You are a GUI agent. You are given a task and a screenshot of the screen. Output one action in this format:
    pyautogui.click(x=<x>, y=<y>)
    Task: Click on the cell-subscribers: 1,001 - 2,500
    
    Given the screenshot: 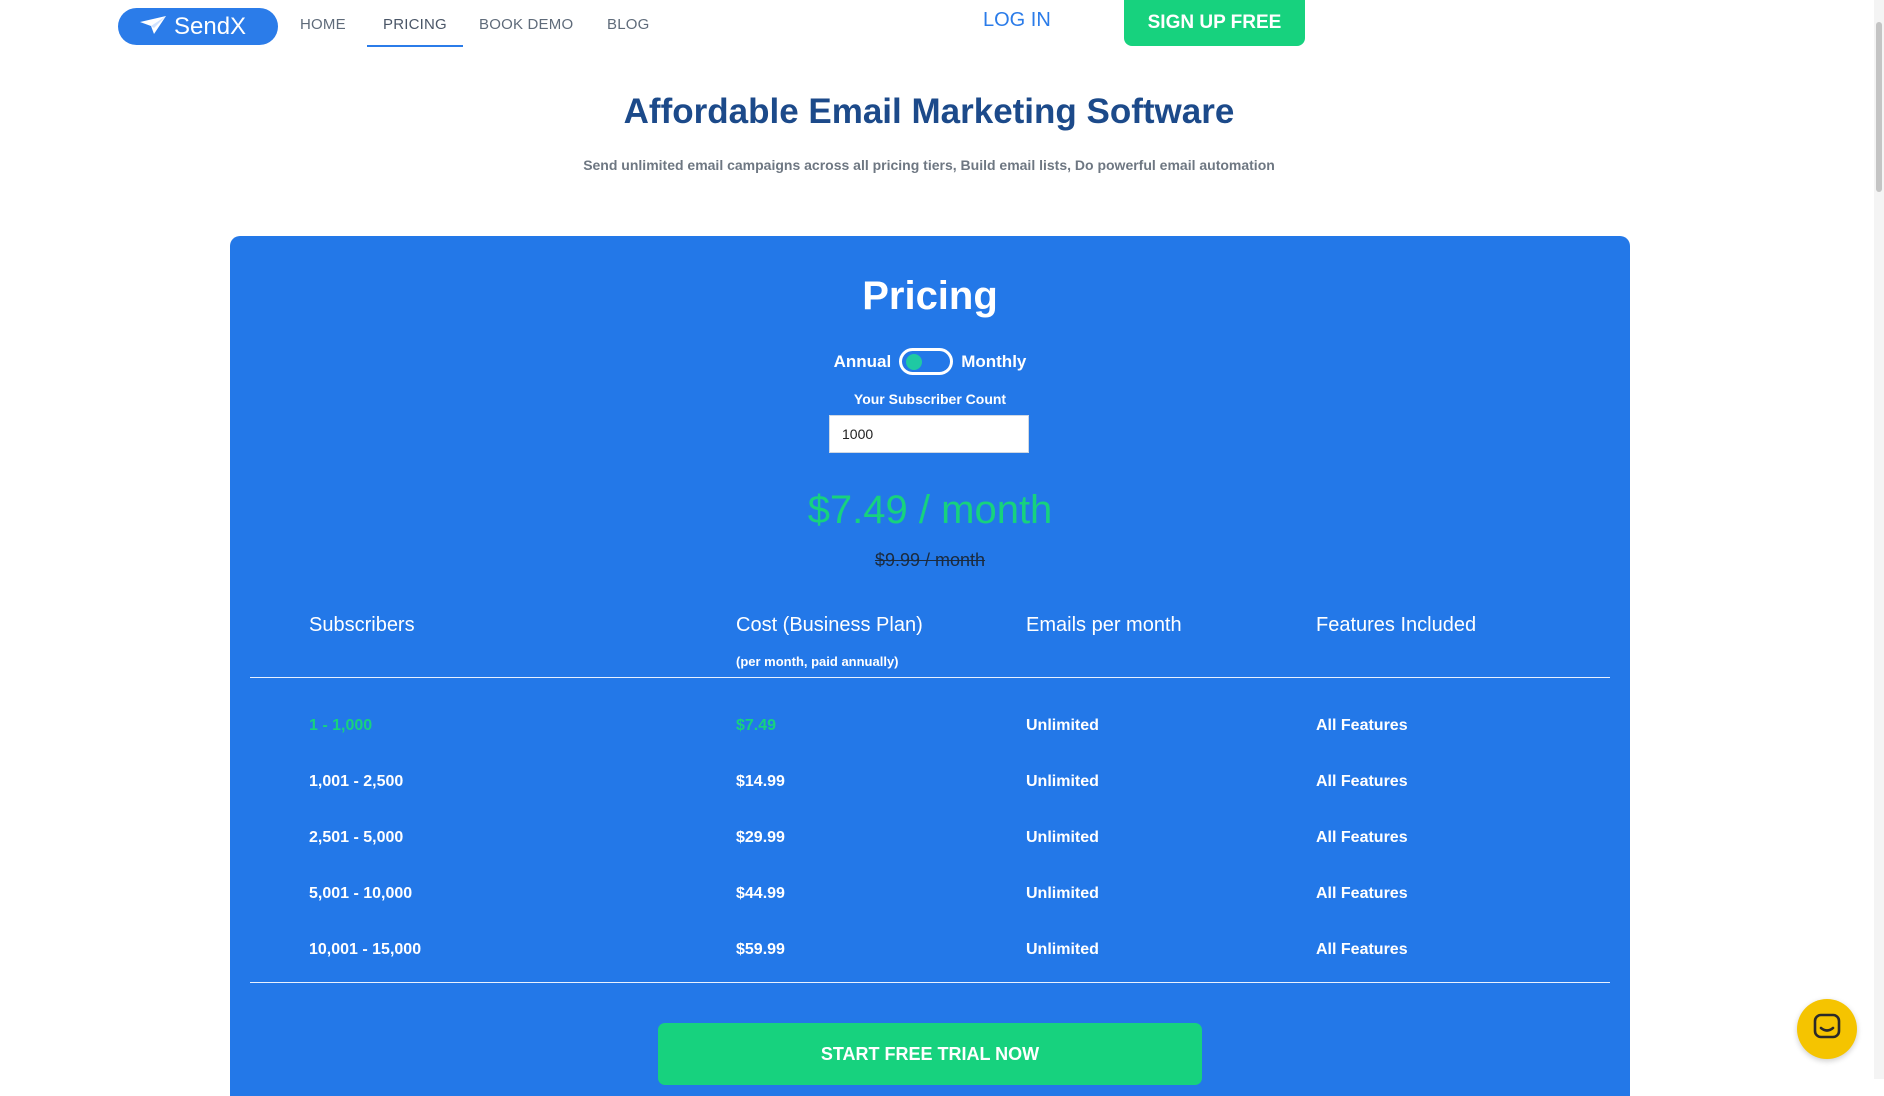 What is the action you would take?
    pyautogui.click(x=356, y=781)
    